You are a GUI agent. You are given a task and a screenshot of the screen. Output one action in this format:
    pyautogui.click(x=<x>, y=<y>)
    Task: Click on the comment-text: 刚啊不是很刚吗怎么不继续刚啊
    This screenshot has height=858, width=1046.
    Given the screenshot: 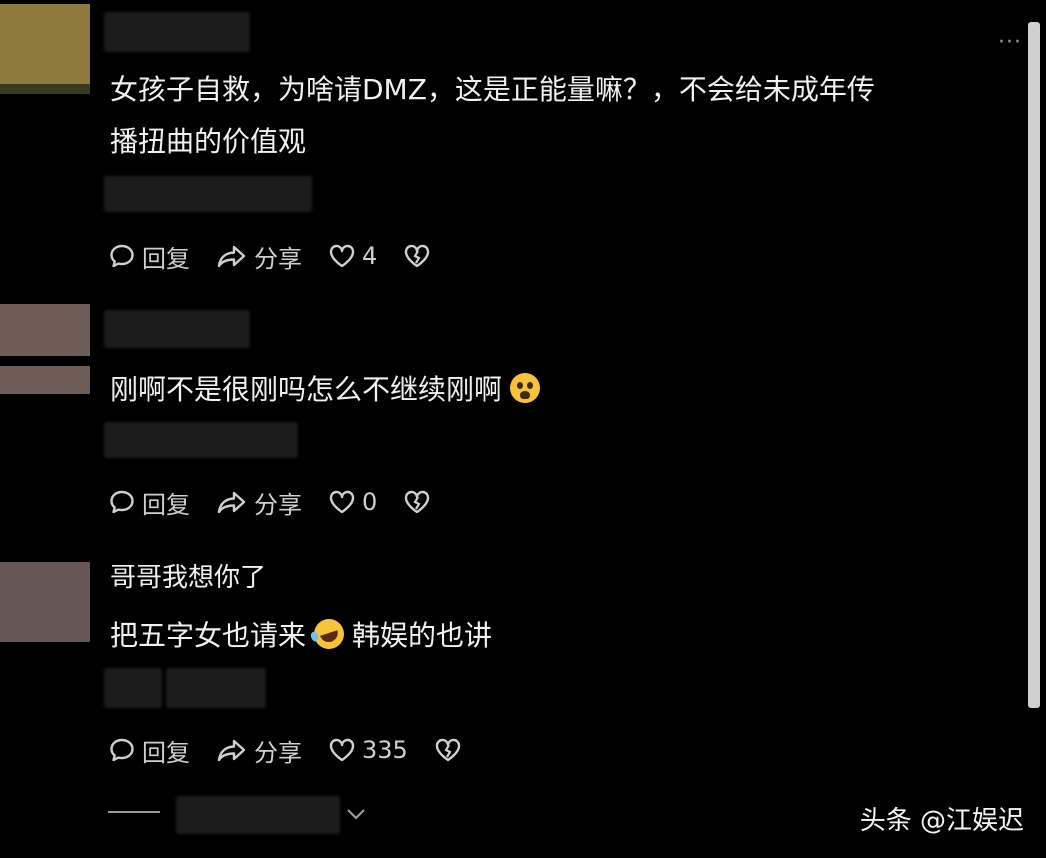 What is the action you would take?
    pyautogui.click(x=325, y=390)
    